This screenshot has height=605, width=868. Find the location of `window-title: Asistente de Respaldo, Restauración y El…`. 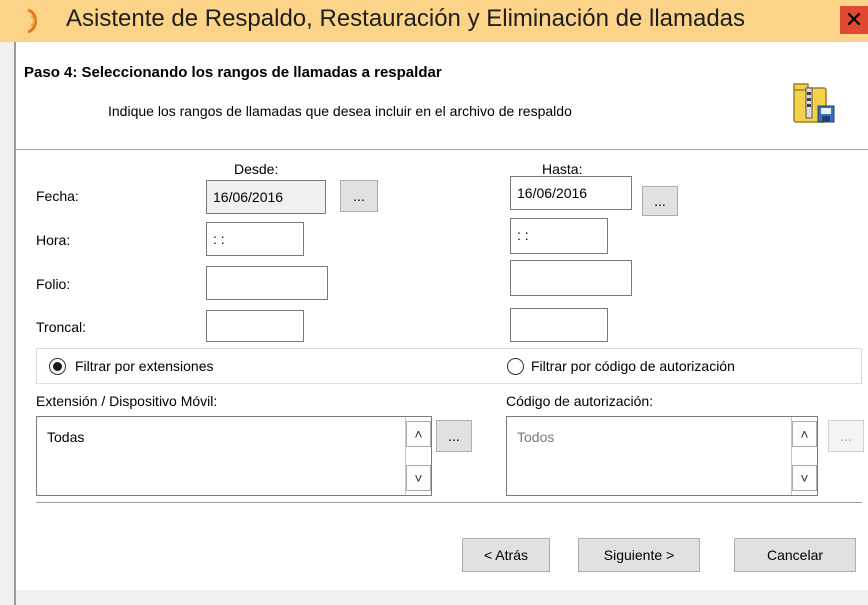

window-title: Asistente de Respaldo, Restauración y El… is located at coordinates (406, 18).